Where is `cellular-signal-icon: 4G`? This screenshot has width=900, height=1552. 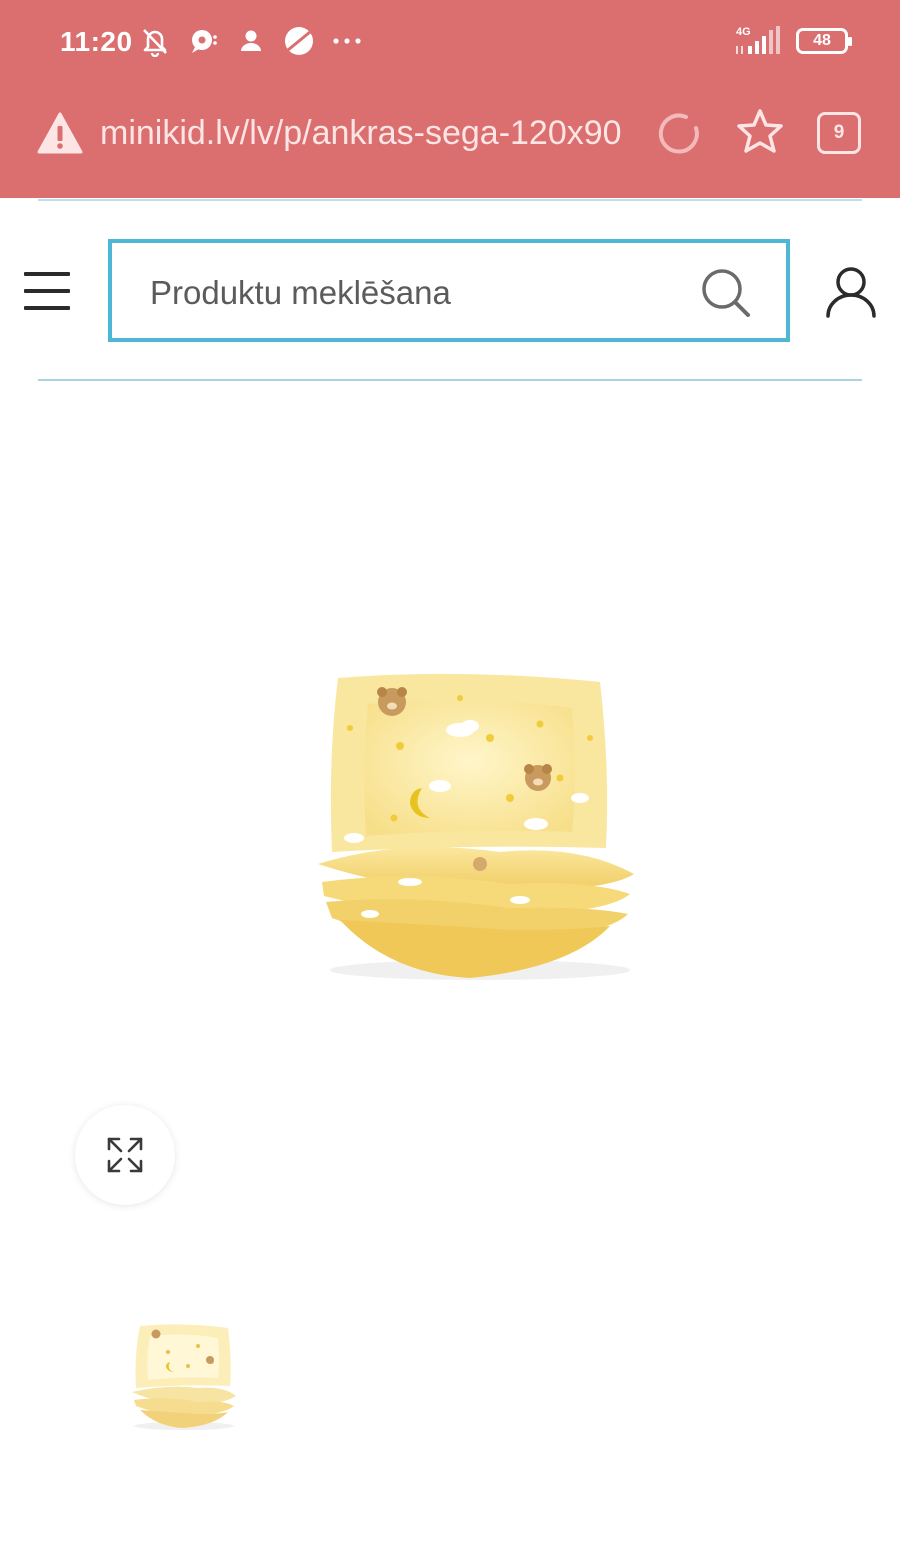 cellular-signal-icon: 4G is located at coordinates (758, 41).